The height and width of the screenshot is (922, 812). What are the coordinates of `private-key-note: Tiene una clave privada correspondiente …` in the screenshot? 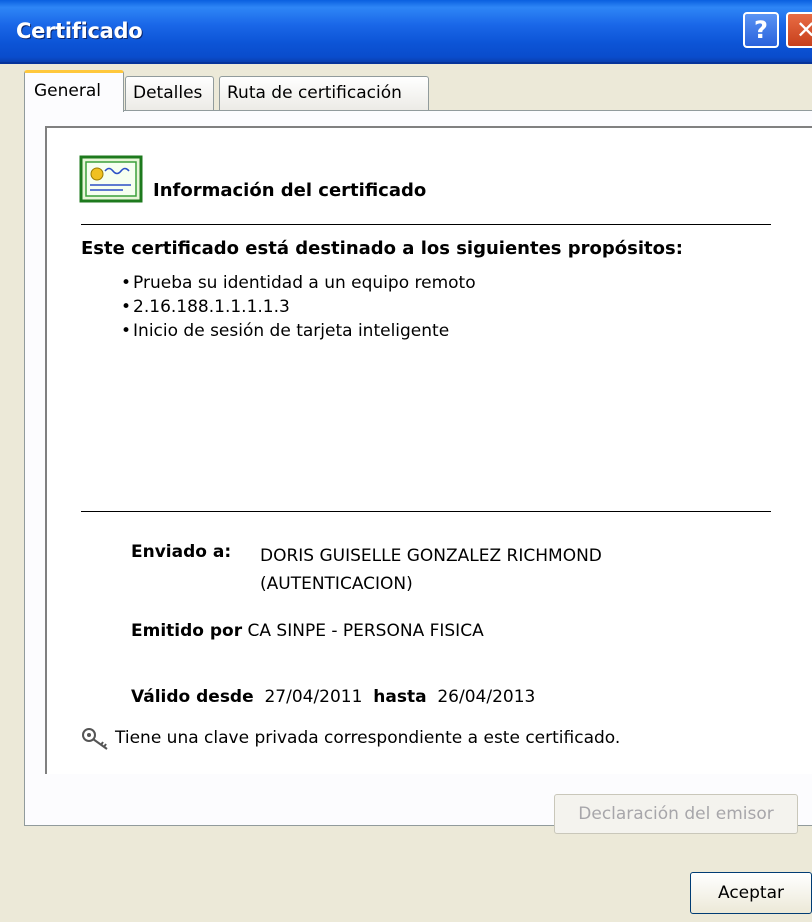 It's located at (368, 738).